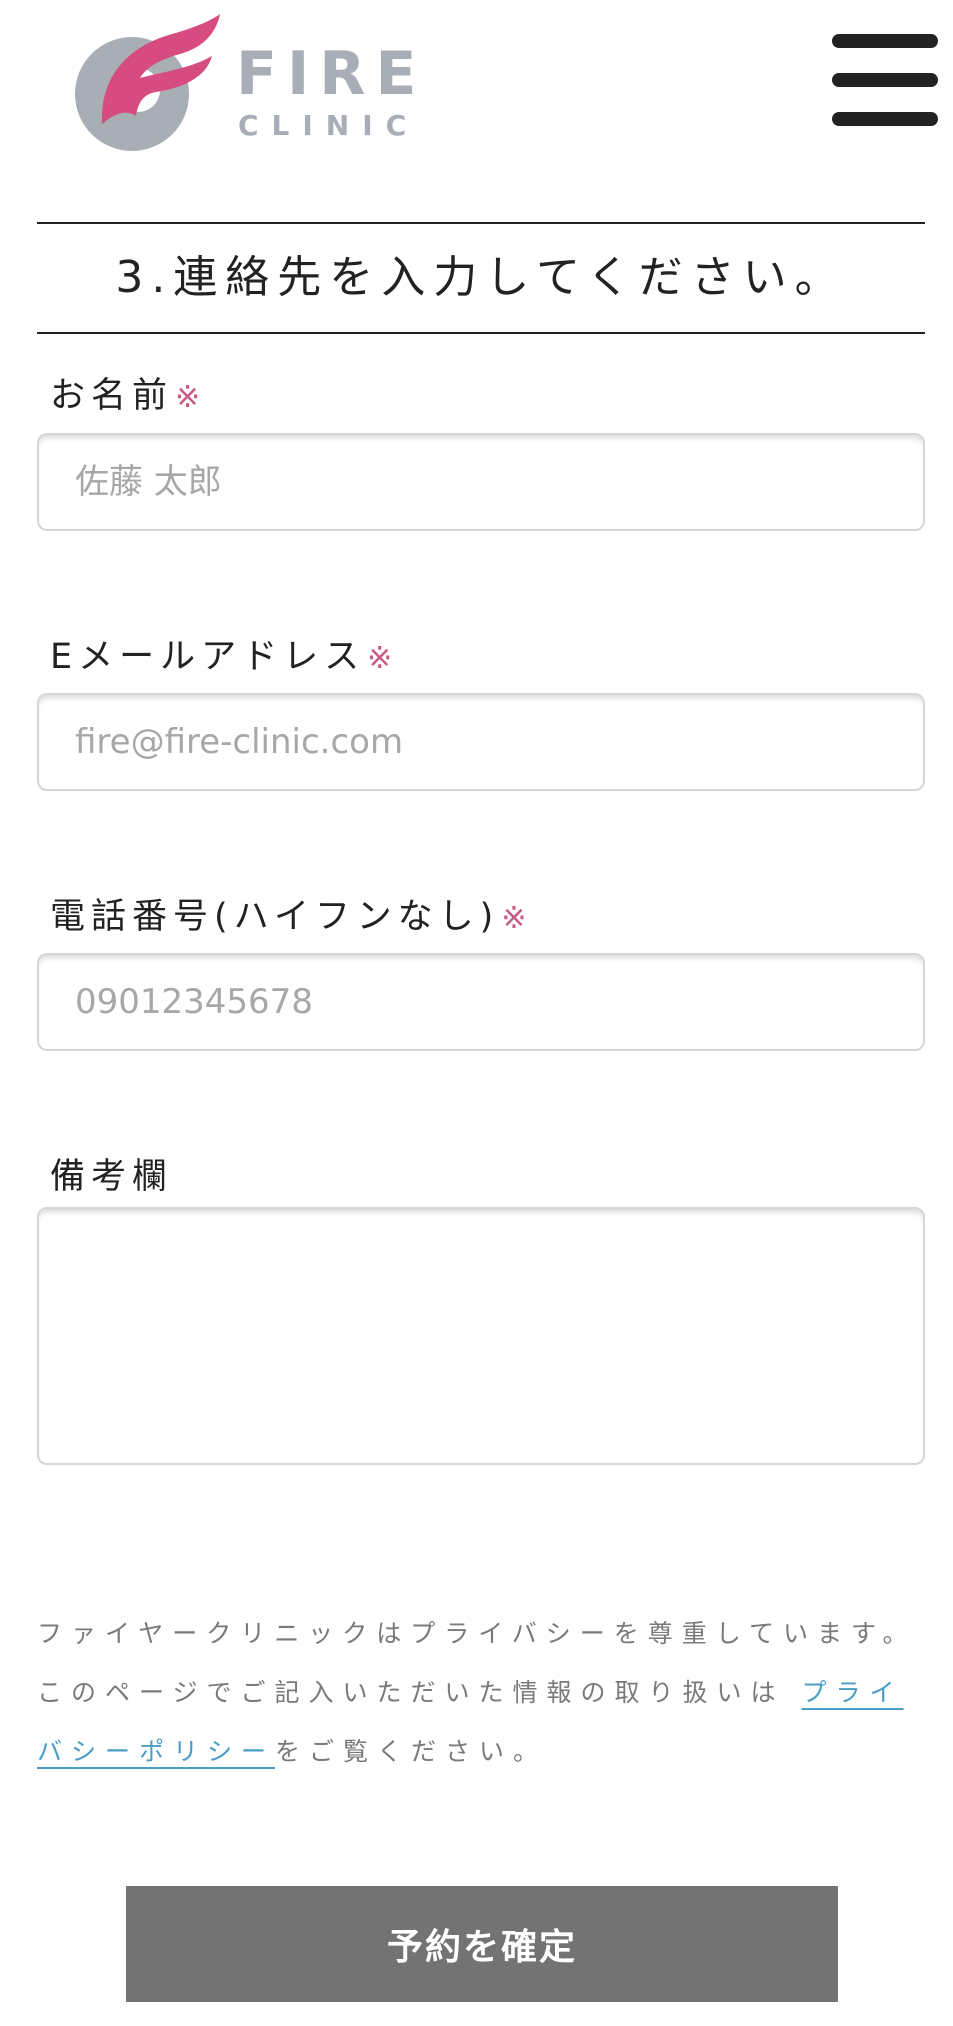 This screenshot has height=2026, width=953. What do you see at coordinates (481, 742) in the screenshot?
I see `email-input` at bounding box center [481, 742].